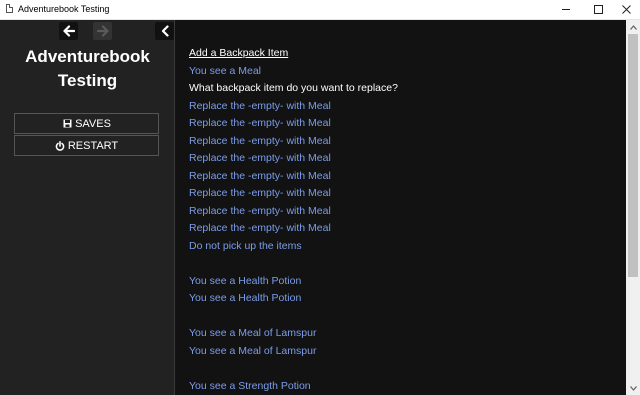 This screenshot has width=640, height=395. I want to click on decline-pickup-link: Do not pick up the items, so click(407, 247).